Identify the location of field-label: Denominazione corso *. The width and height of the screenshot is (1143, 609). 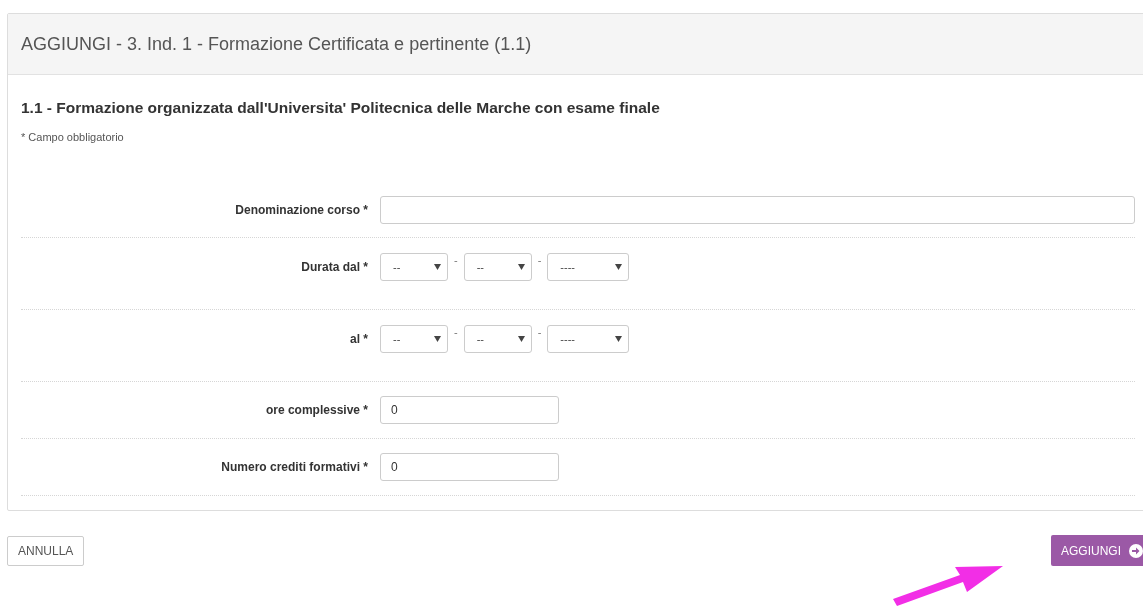
(301, 210).